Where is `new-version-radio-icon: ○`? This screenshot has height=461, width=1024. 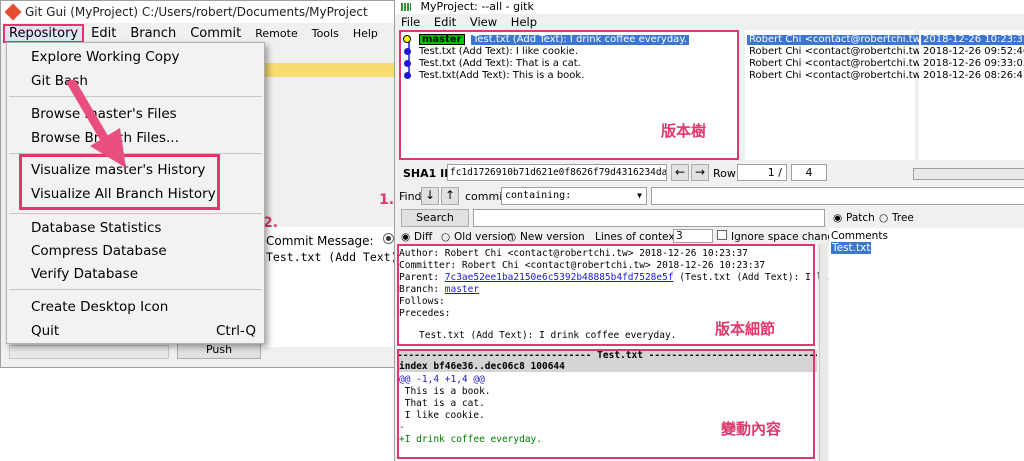 new-version-radio-icon: ○ is located at coordinates (511, 237).